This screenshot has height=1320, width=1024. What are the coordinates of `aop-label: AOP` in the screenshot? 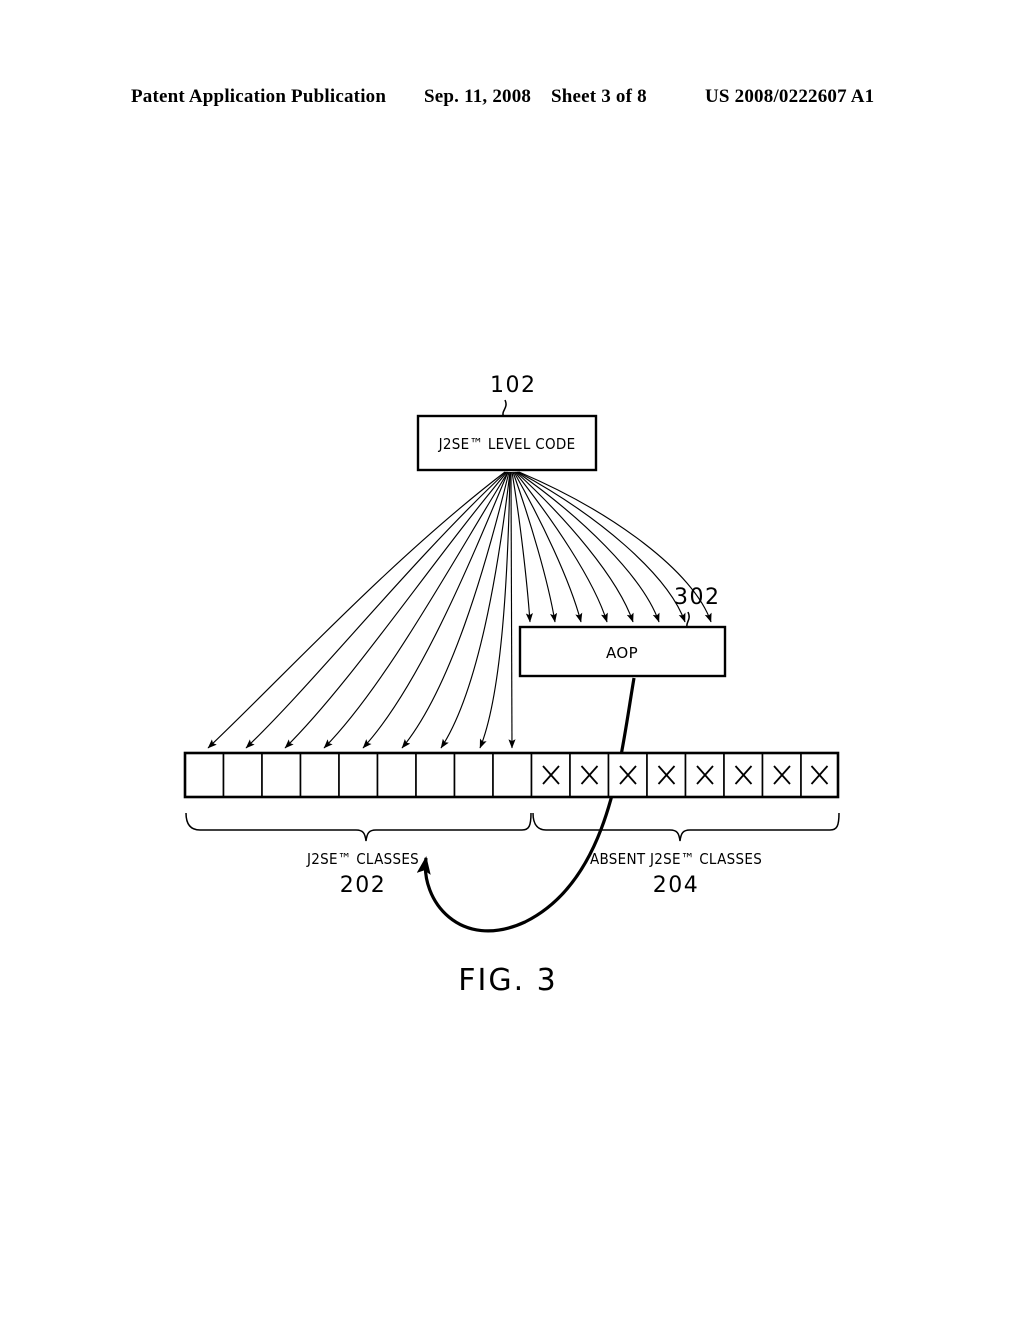 It's located at (622, 653).